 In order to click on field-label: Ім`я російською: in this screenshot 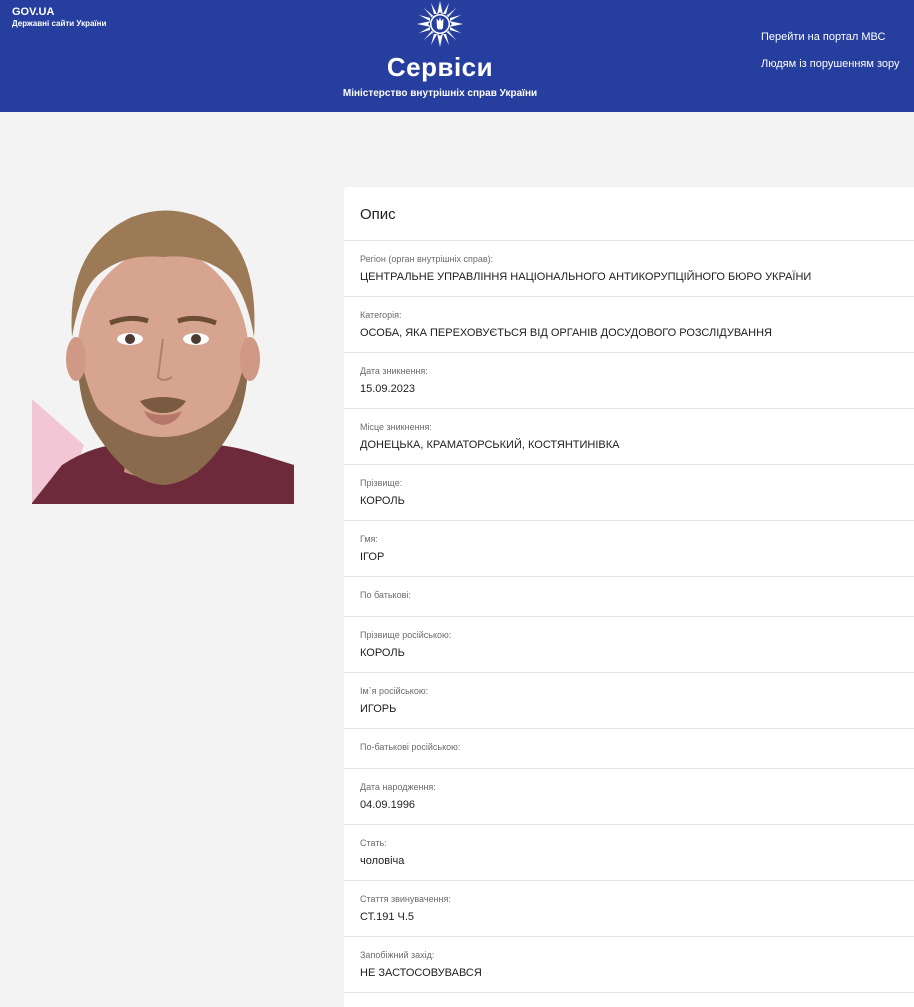, I will do `click(394, 691)`.